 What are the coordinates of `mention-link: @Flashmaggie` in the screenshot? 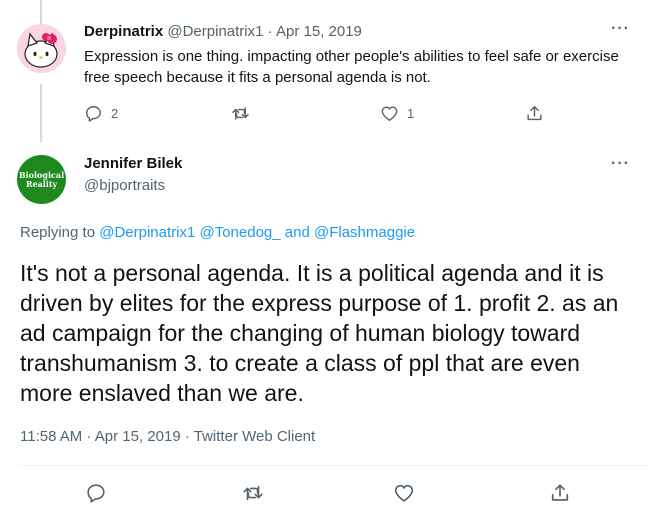 It's located at (364, 232).